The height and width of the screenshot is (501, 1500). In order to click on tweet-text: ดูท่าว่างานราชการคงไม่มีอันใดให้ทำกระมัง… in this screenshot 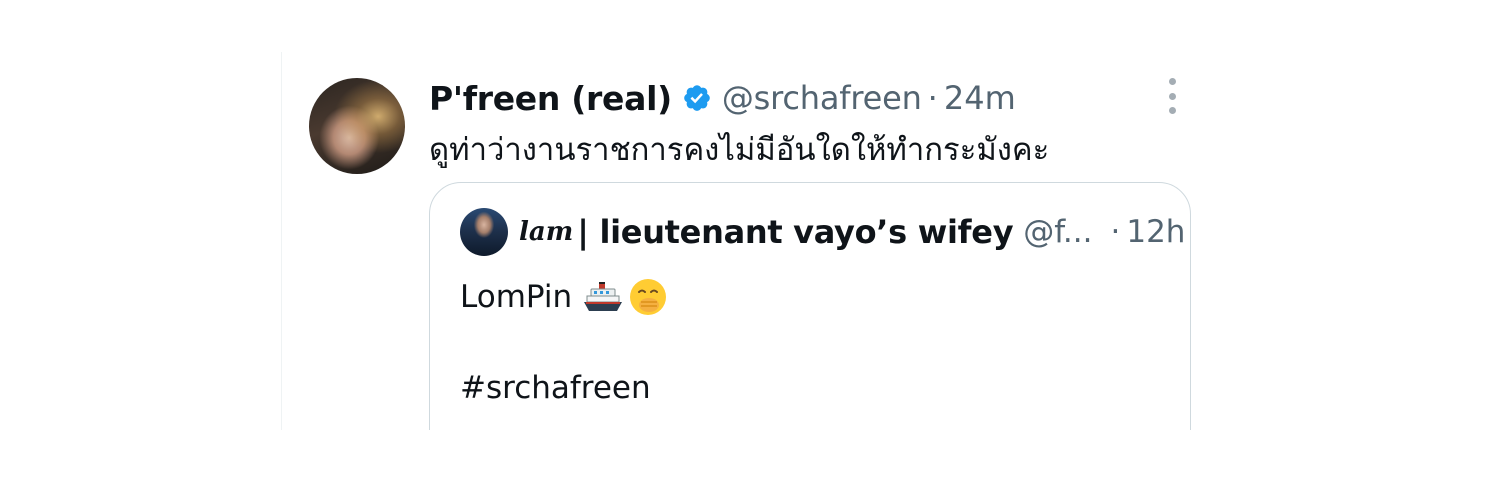, I will do `click(739, 150)`.